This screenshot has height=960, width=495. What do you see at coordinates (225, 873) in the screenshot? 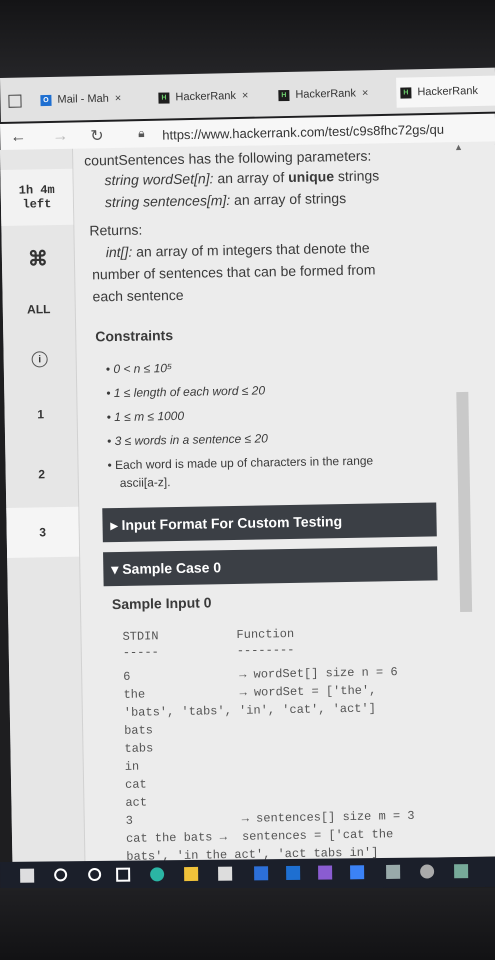
I see `store-icon` at bounding box center [225, 873].